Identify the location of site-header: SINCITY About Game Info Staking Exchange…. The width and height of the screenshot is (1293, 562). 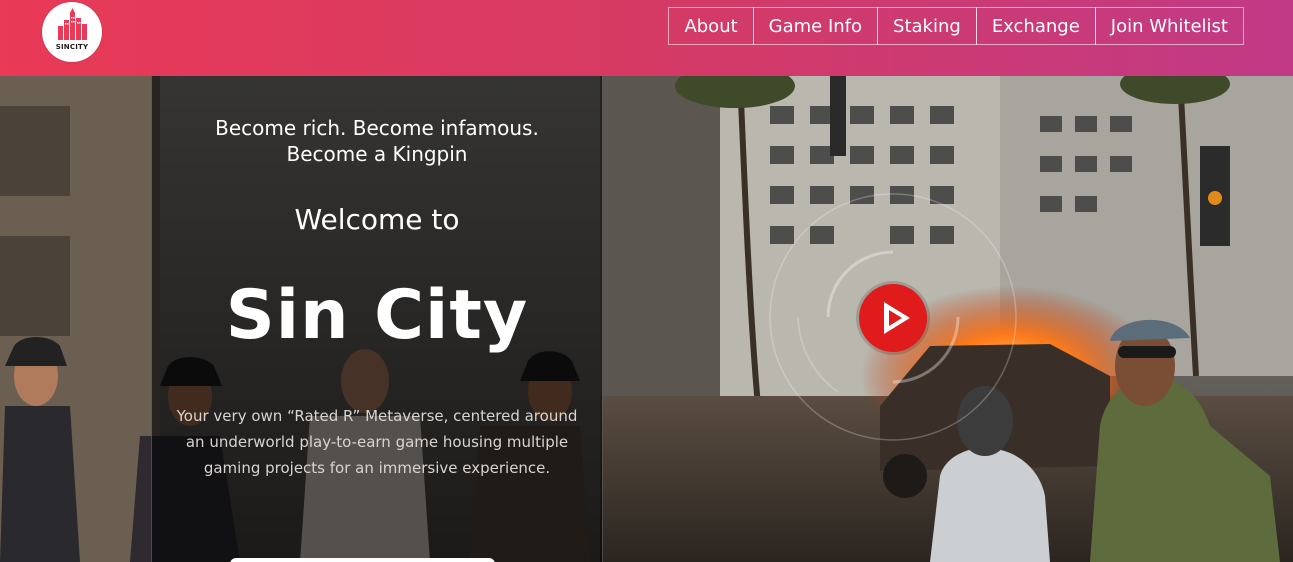
(646, 38).